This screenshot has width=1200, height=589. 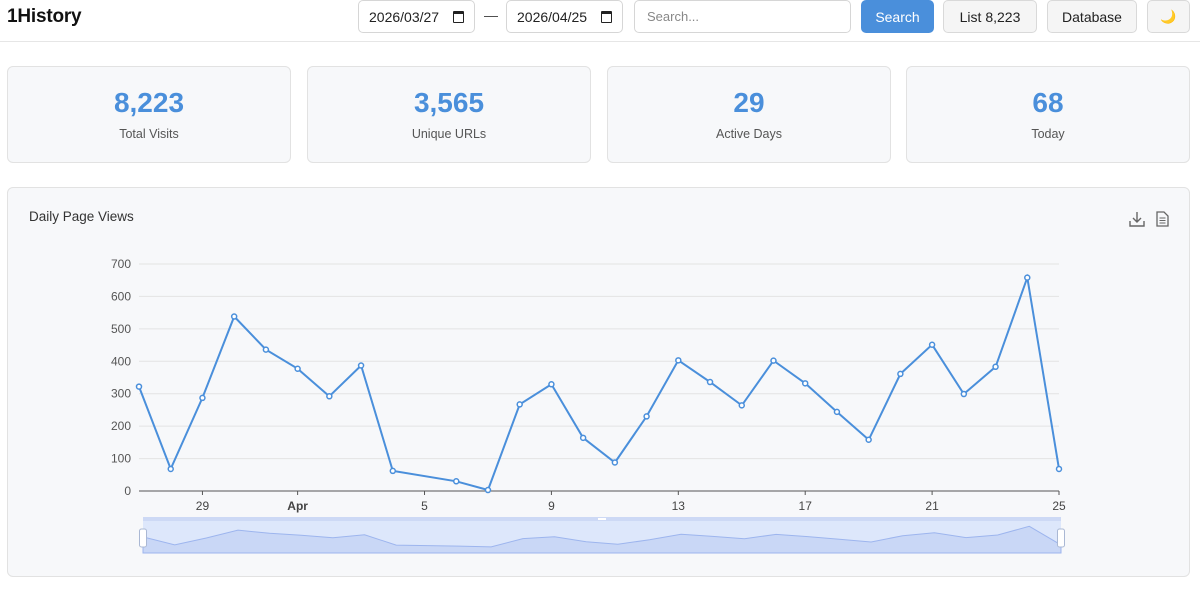 I want to click on stat-value: 8,223, so click(x=149, y=102).